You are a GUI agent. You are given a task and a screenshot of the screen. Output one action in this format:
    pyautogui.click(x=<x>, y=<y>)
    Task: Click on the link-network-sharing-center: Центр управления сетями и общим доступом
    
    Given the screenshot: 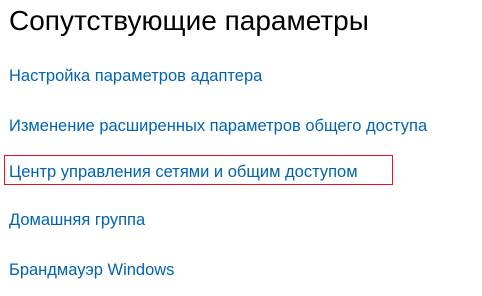 What is the action you would take?
    pyautogui.click(x=183, y=172)
    